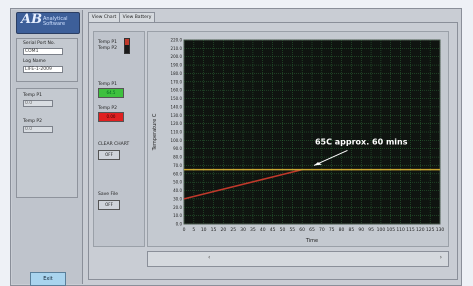 This screenshot has height=286, width=473. I want to click on x-tick-label: 45, so click(273, 230).